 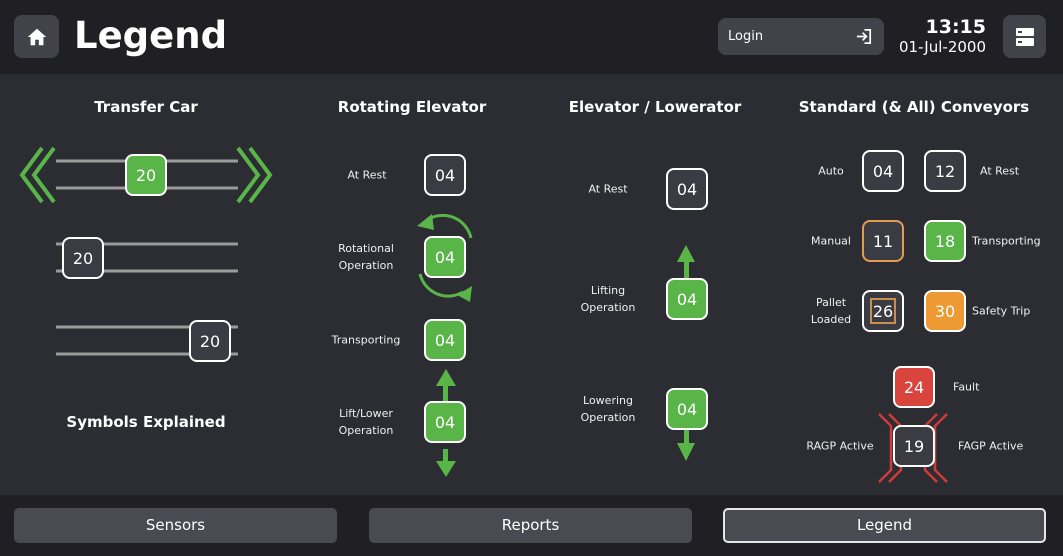 I want to click on conveyor-auto-label: Auto, so click(x=831, y=171).